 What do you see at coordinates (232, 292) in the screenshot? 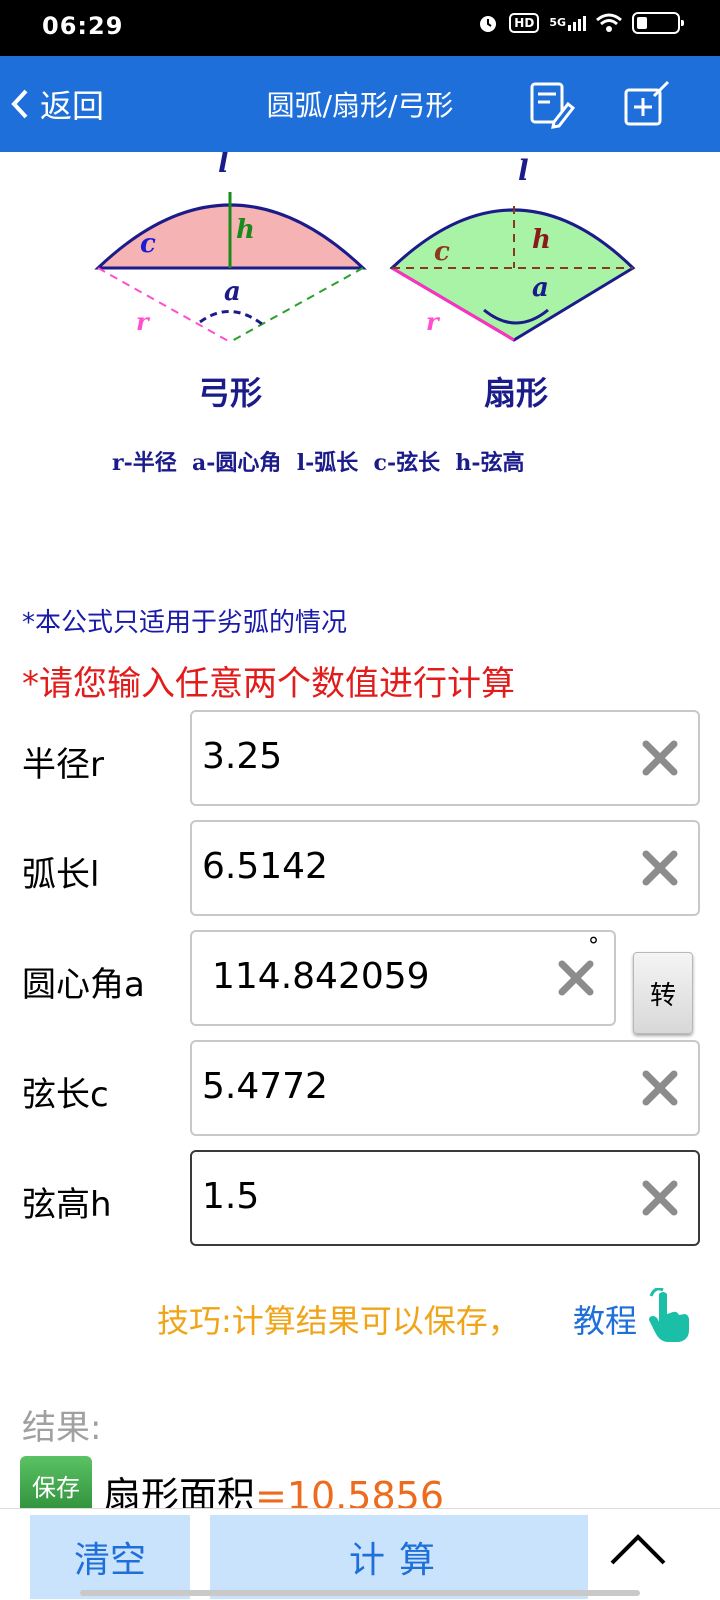
I see `label-a-left: a` at bounding box center [232, 292].